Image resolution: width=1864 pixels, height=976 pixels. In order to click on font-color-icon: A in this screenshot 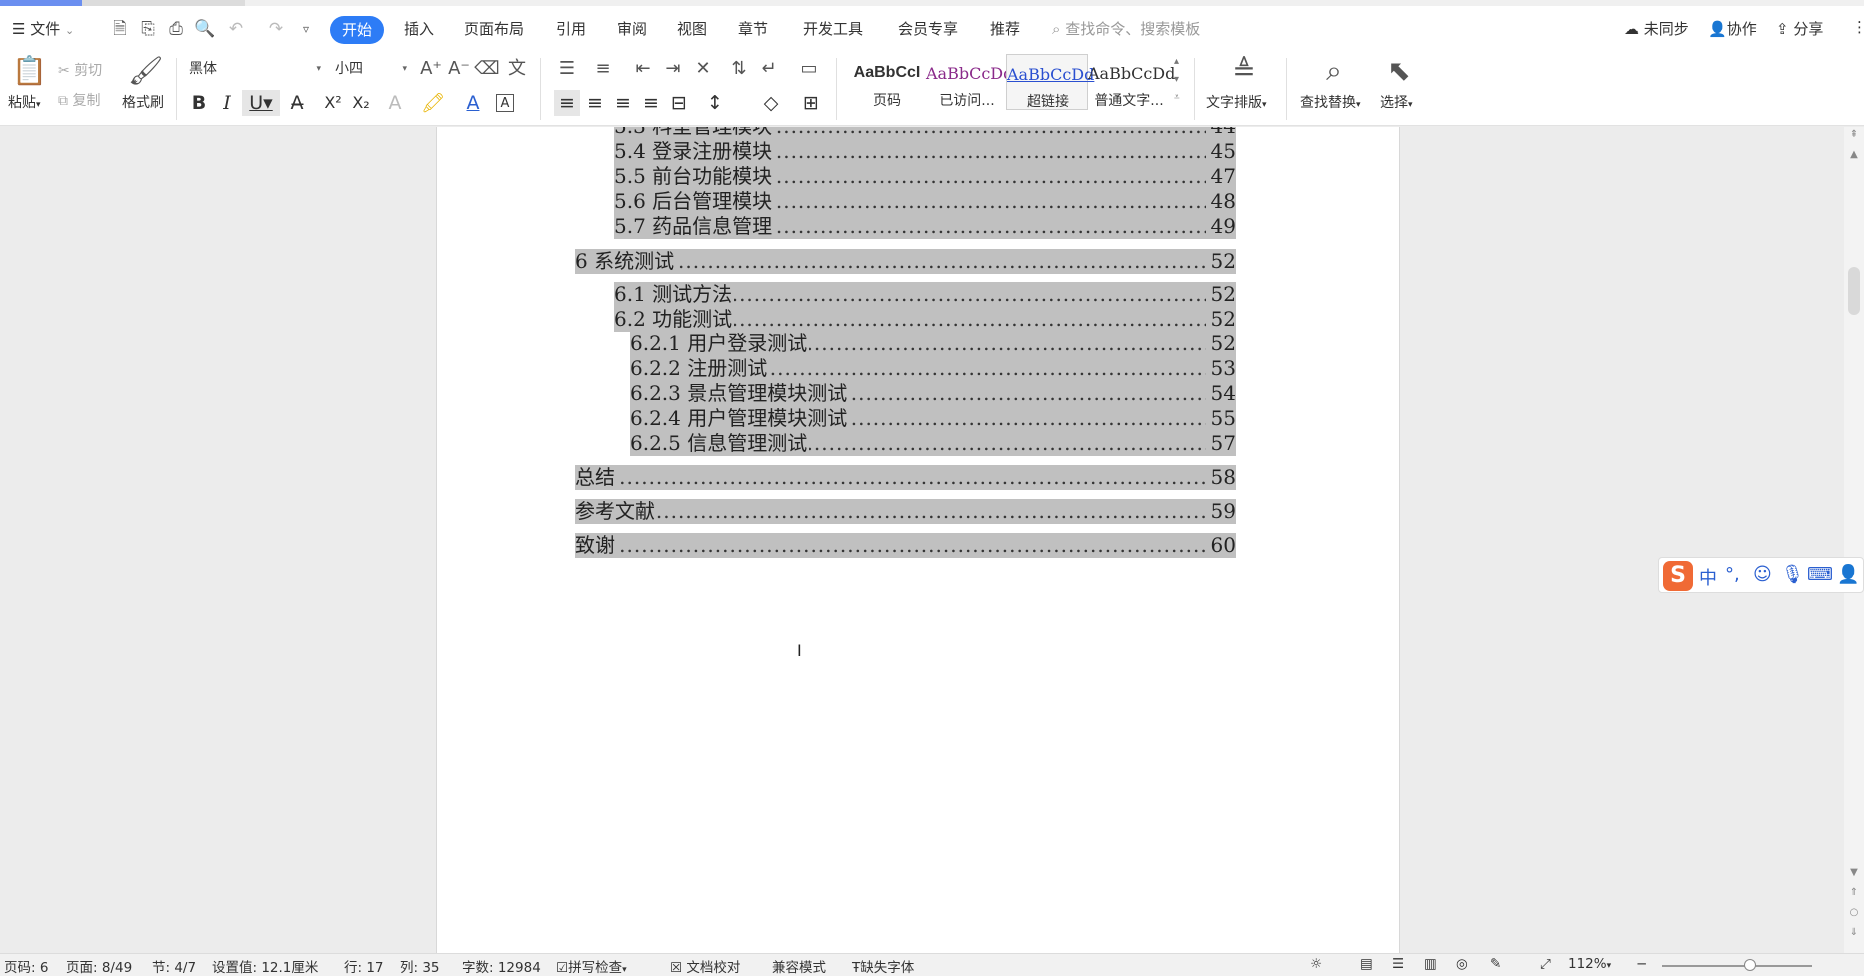, I will do `click(473, 103)`.